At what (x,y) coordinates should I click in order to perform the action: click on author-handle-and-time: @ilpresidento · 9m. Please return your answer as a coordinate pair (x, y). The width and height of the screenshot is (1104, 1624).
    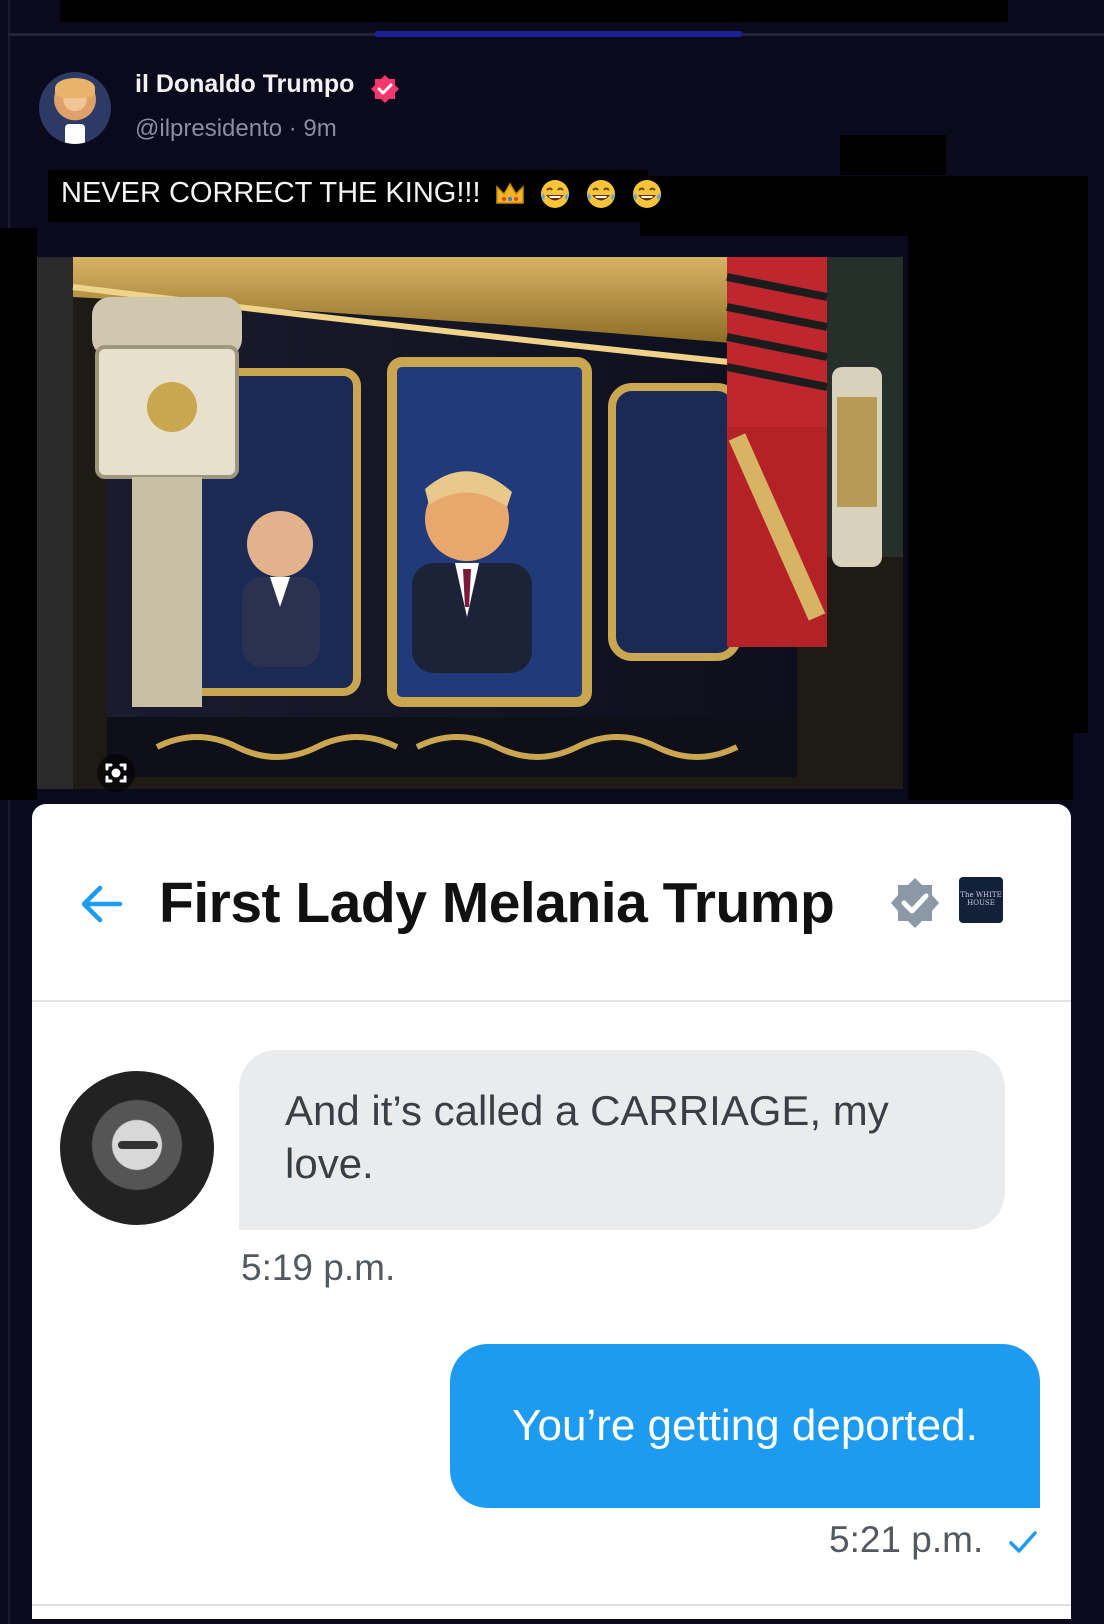
    Looking at the image, I should click on (236, 129).